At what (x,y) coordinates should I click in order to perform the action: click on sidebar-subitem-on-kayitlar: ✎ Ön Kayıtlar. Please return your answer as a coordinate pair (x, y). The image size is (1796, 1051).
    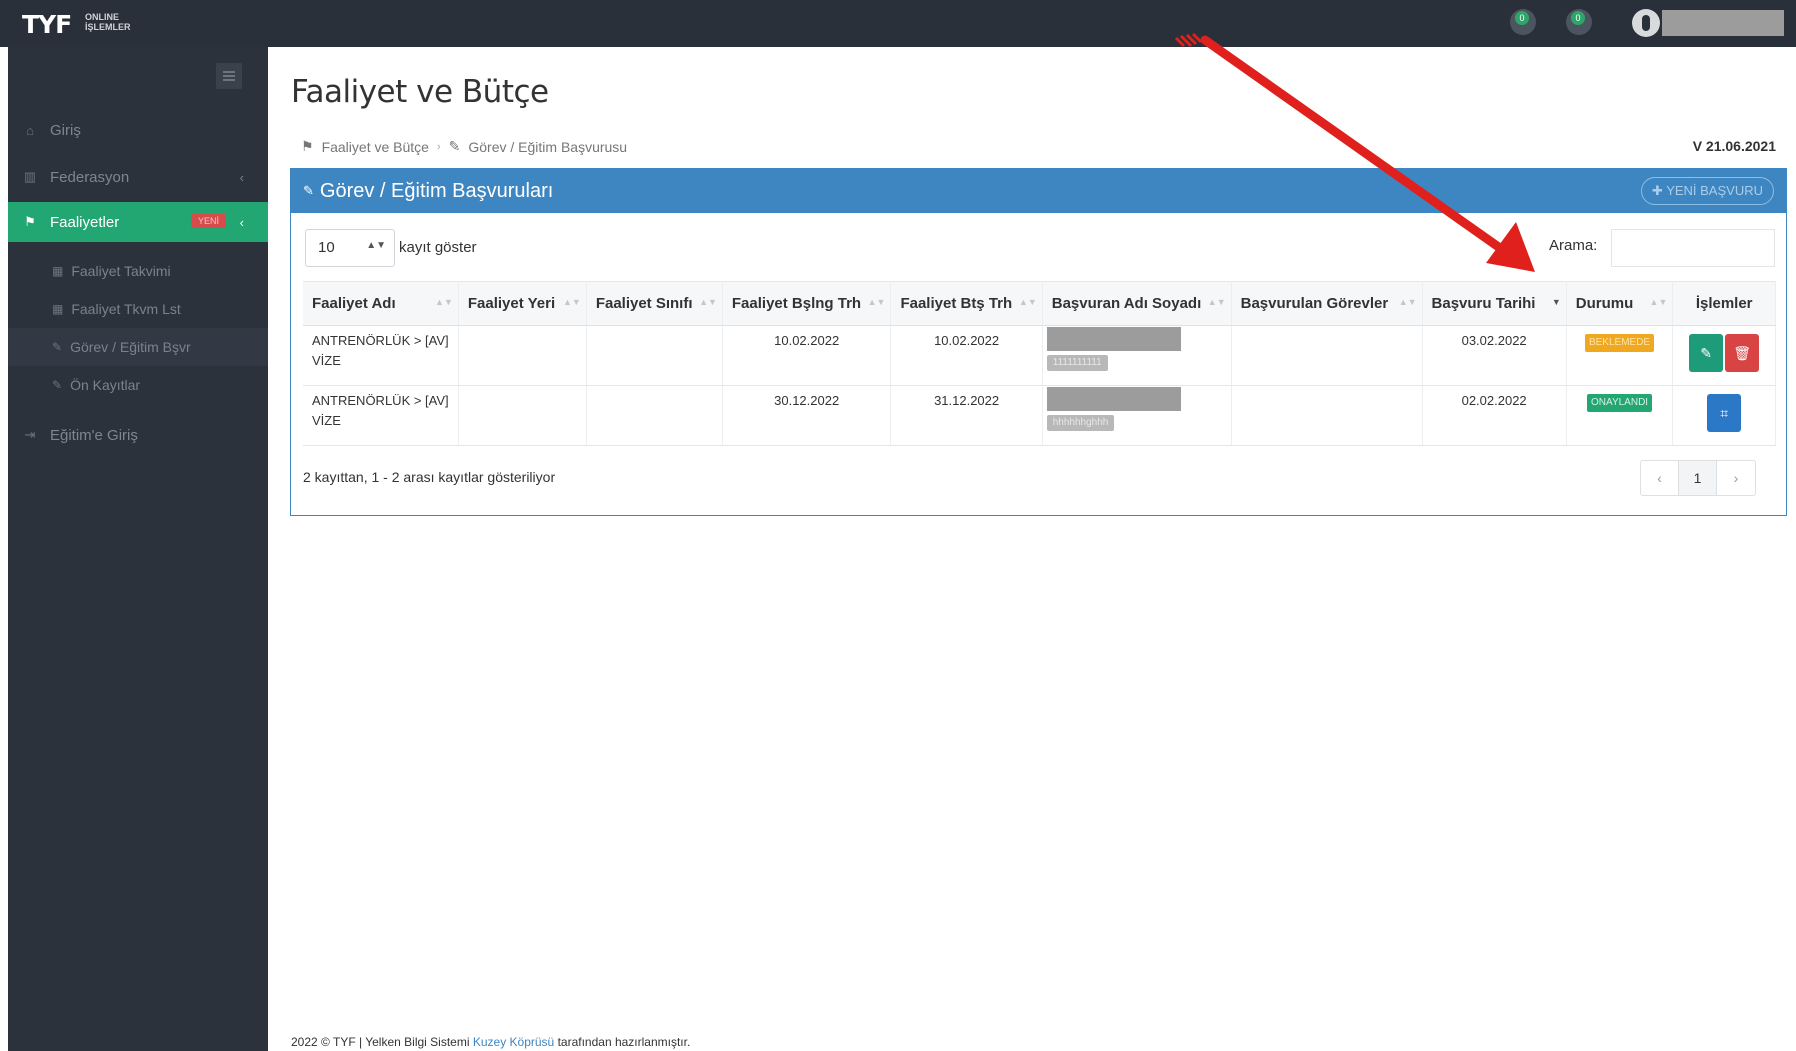
    Looking at the image, I should click on (138, 385).